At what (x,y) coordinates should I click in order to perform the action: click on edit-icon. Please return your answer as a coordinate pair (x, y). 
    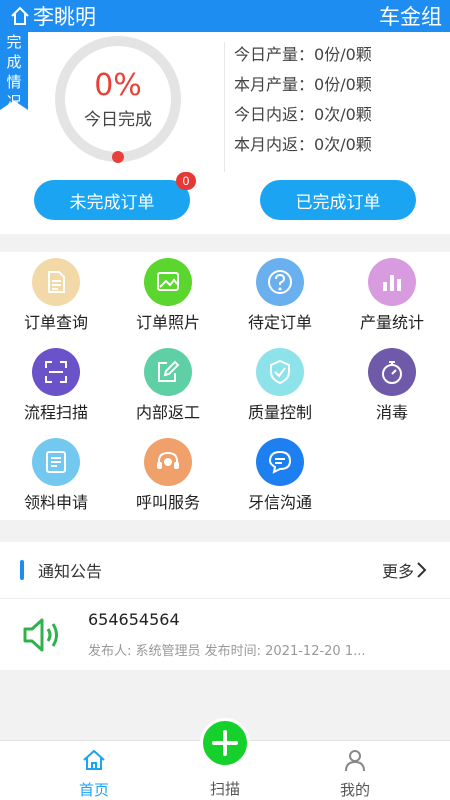
    Looking at the image, I should click on (168, 372).